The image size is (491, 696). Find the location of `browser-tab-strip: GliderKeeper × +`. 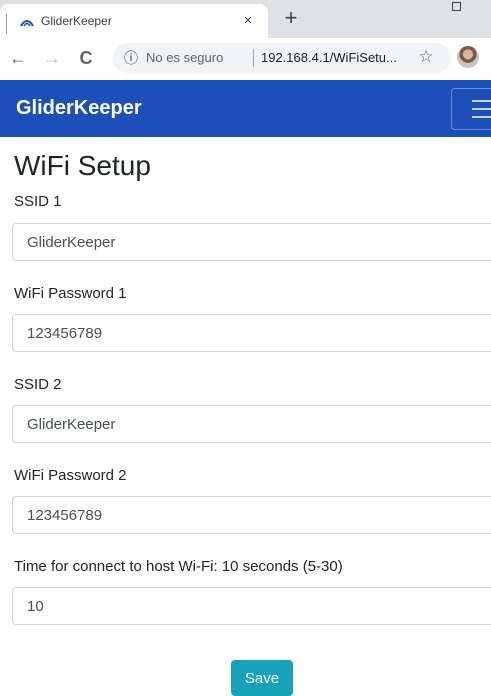

browser-tab-strip: GliderKeeper × + is located at coordinates (245, 19).